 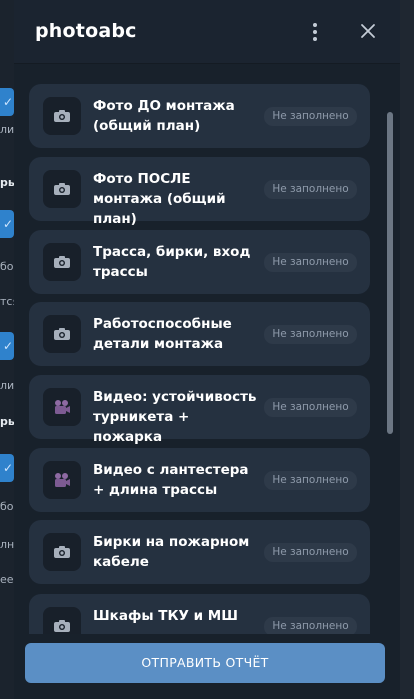 I want to click on list-item: Бирки на пожарном кабеле Не заполнено, so click(x=199, y=552).